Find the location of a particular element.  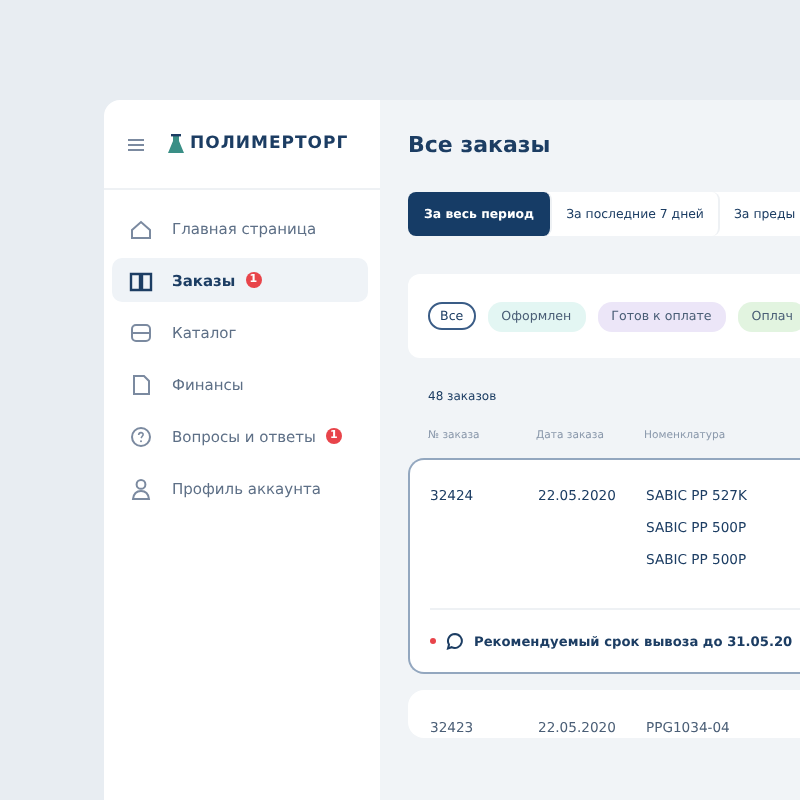

flask-icon is located at coordinates (176, 144).